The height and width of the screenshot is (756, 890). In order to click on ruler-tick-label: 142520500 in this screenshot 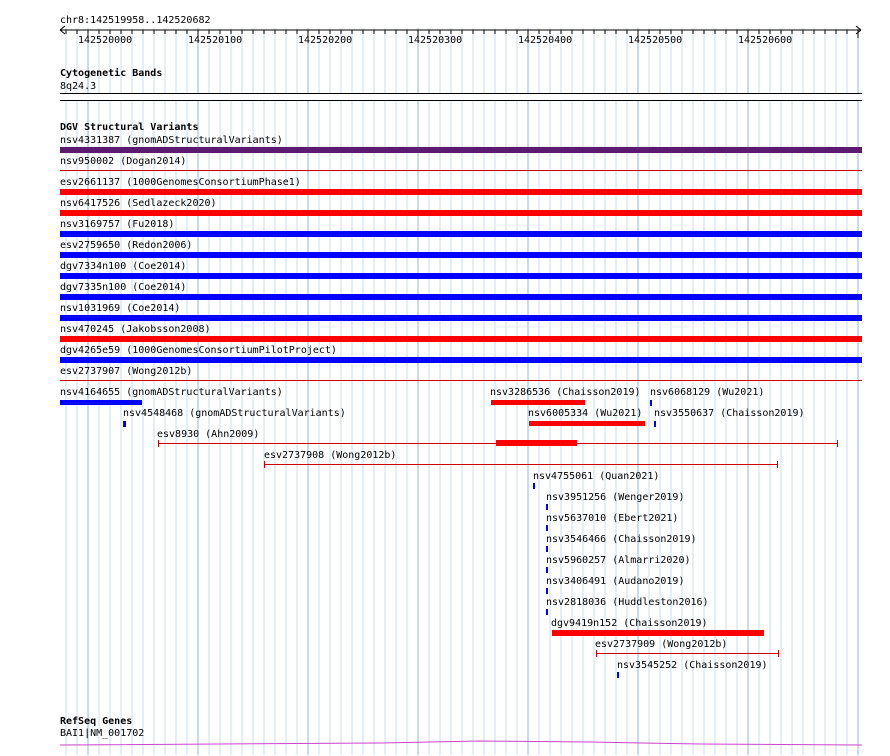, I will do `click(655, 40)`.